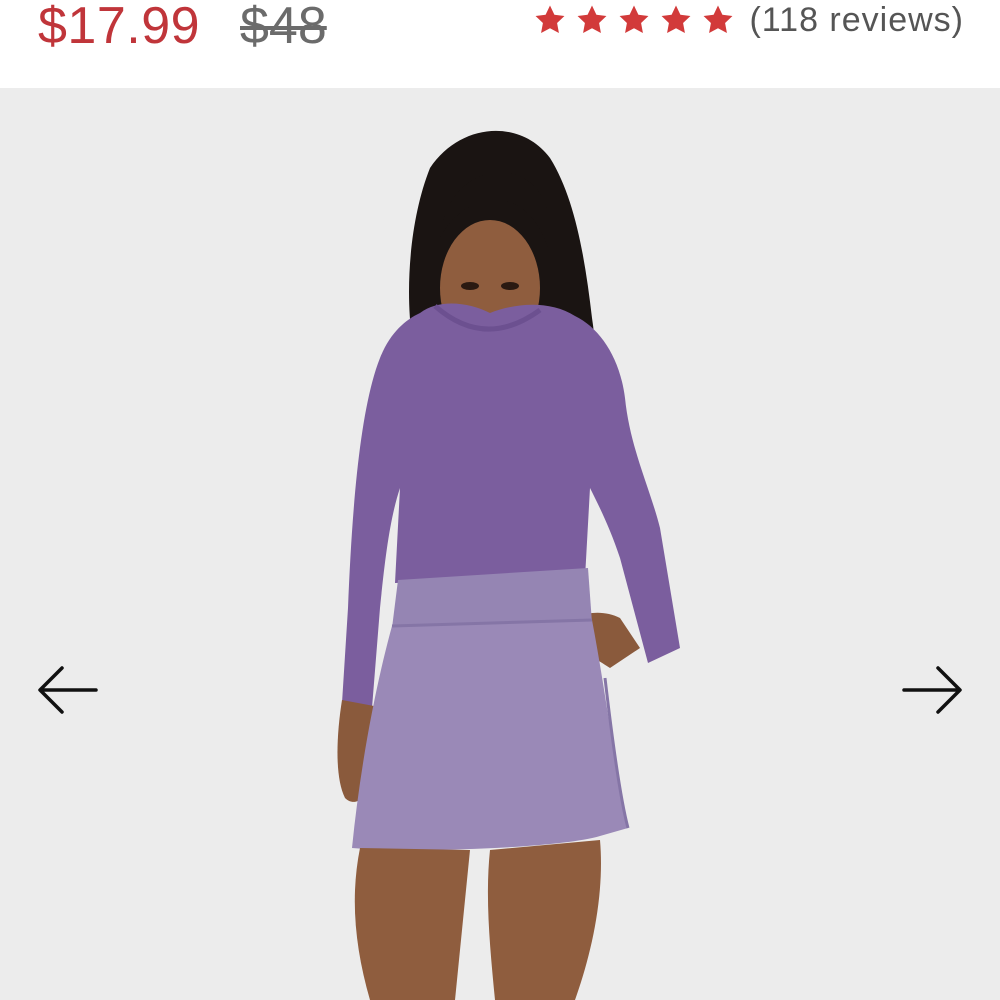 The height and width of the screenshot is (1000, 1000). I want to click on star-rating, so click(638, 20).